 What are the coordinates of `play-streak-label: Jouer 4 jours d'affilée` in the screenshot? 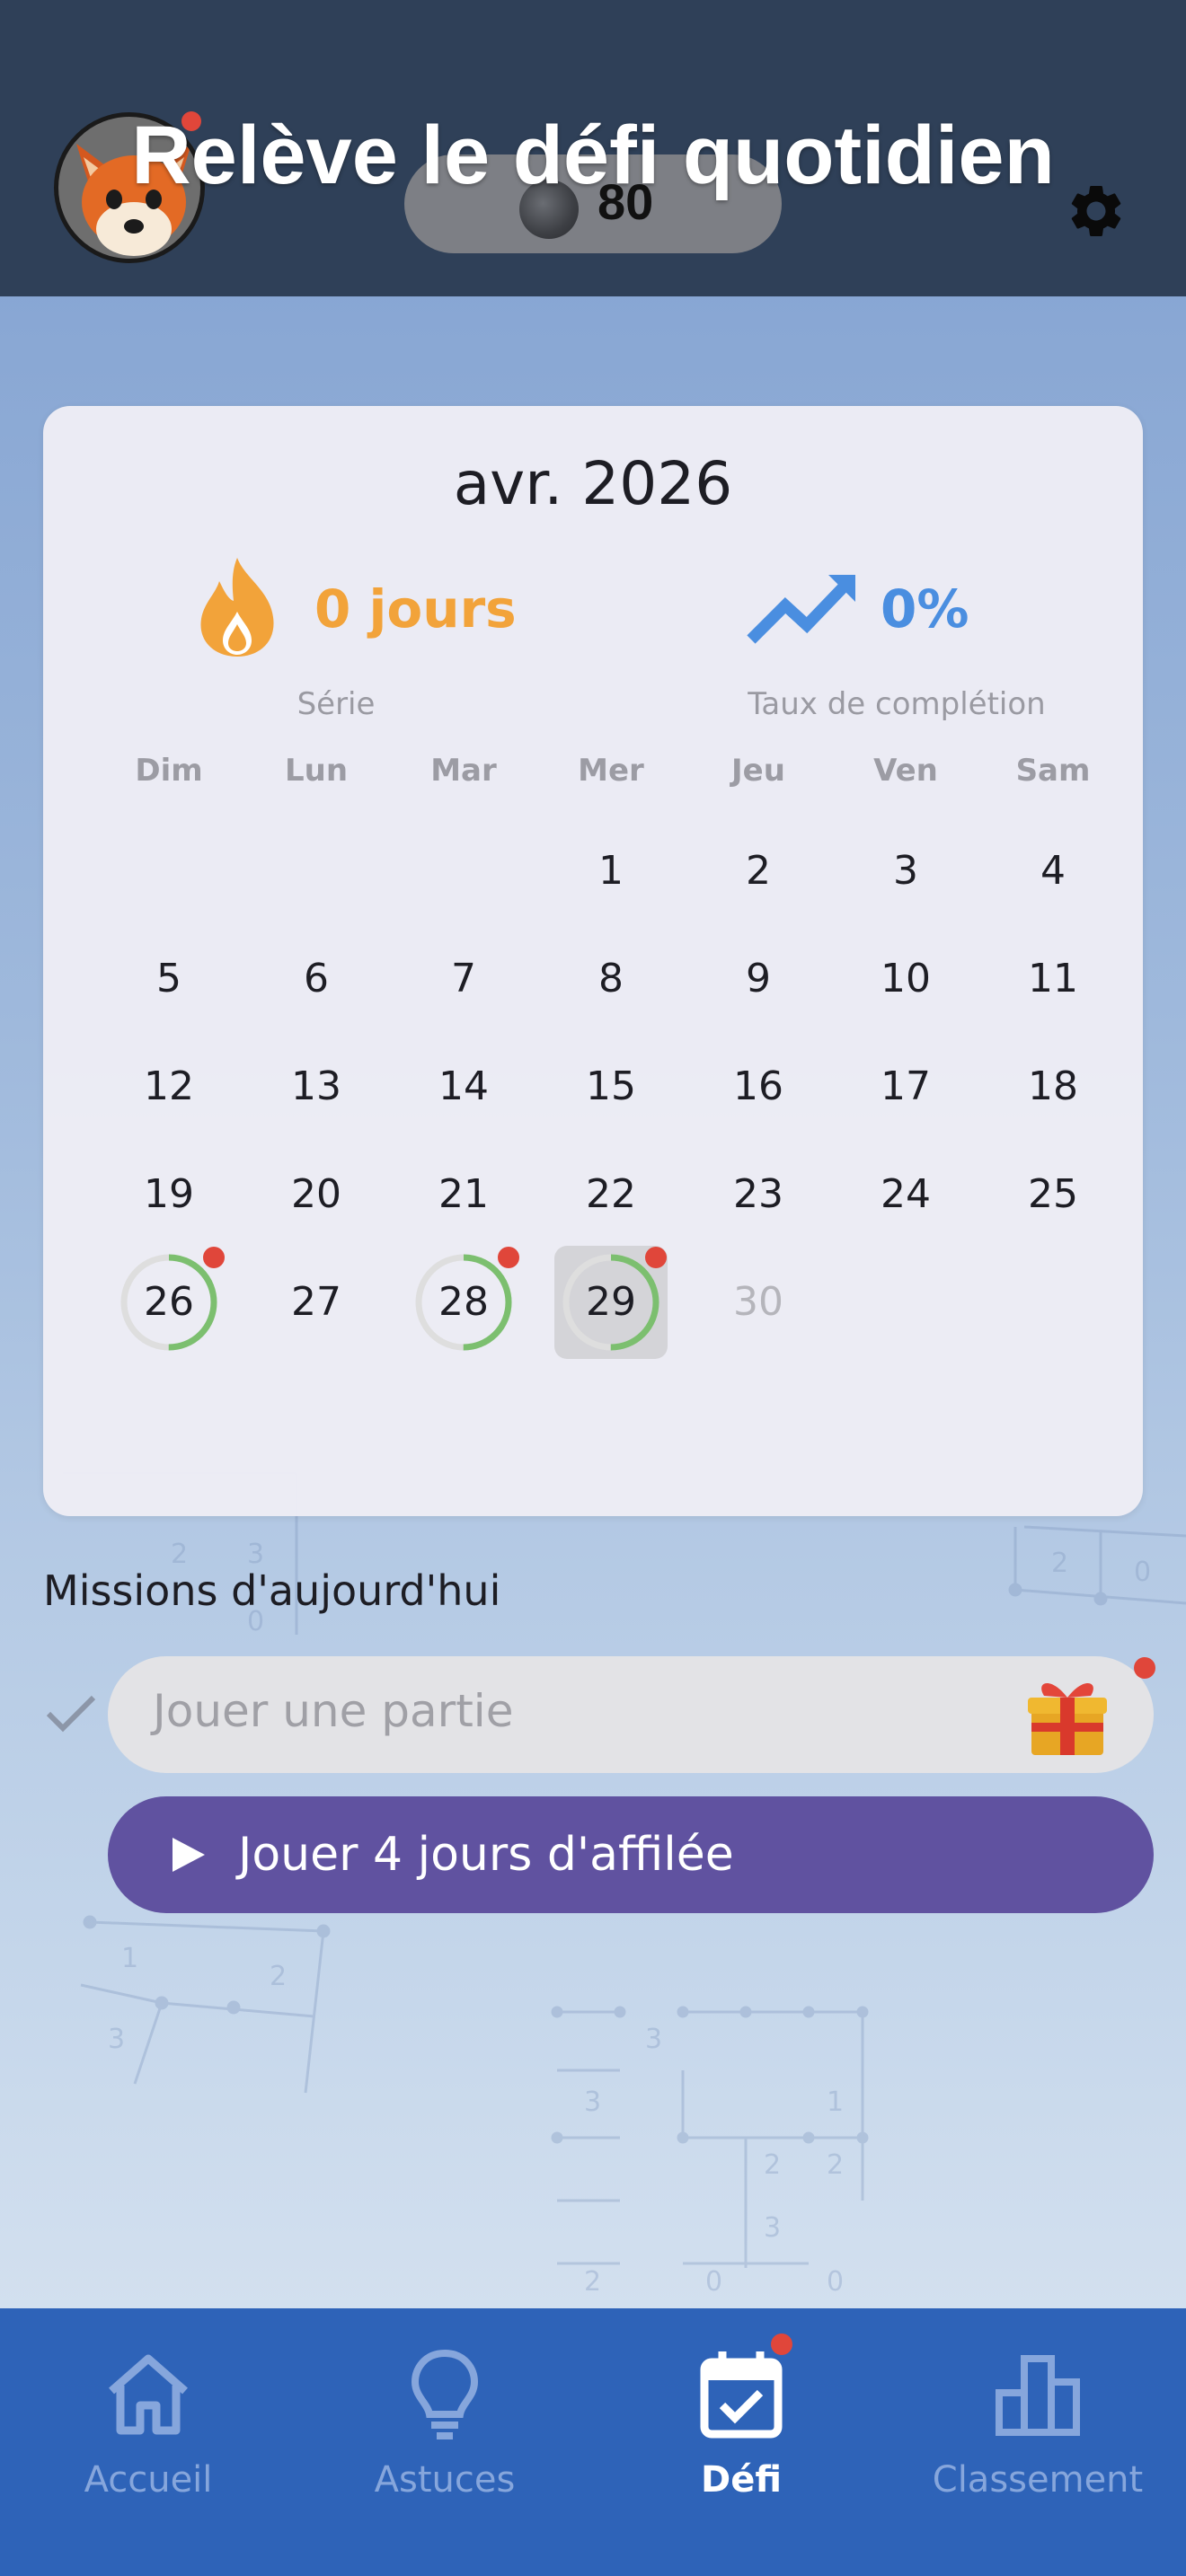 It's located at (486, 1855).